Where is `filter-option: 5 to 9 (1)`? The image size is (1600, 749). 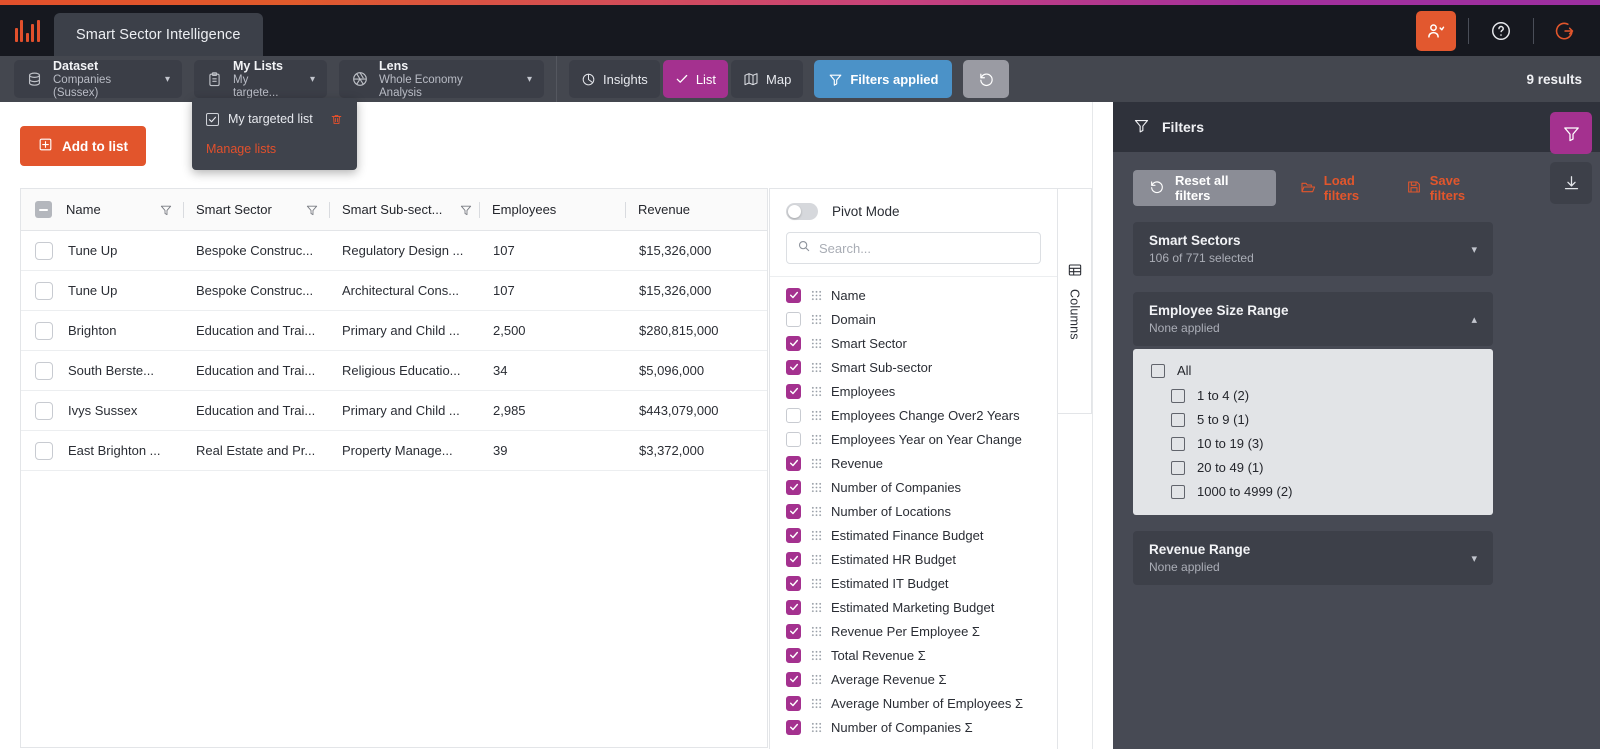 filter-option: 5 to 9 (1) is located at coordinates (1313, 419).